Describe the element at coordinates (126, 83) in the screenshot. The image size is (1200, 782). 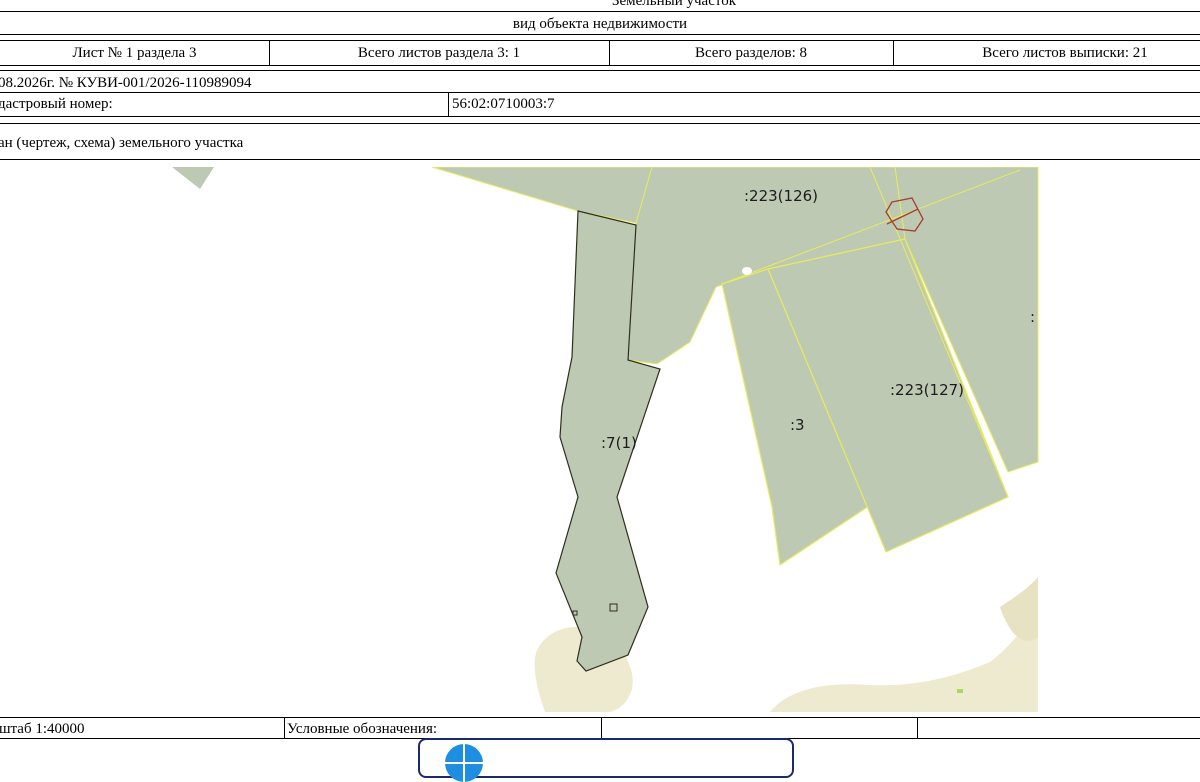
I see `extract-date-number: 08.2026г. № КУВИ-001/2026-110989094` at that location.